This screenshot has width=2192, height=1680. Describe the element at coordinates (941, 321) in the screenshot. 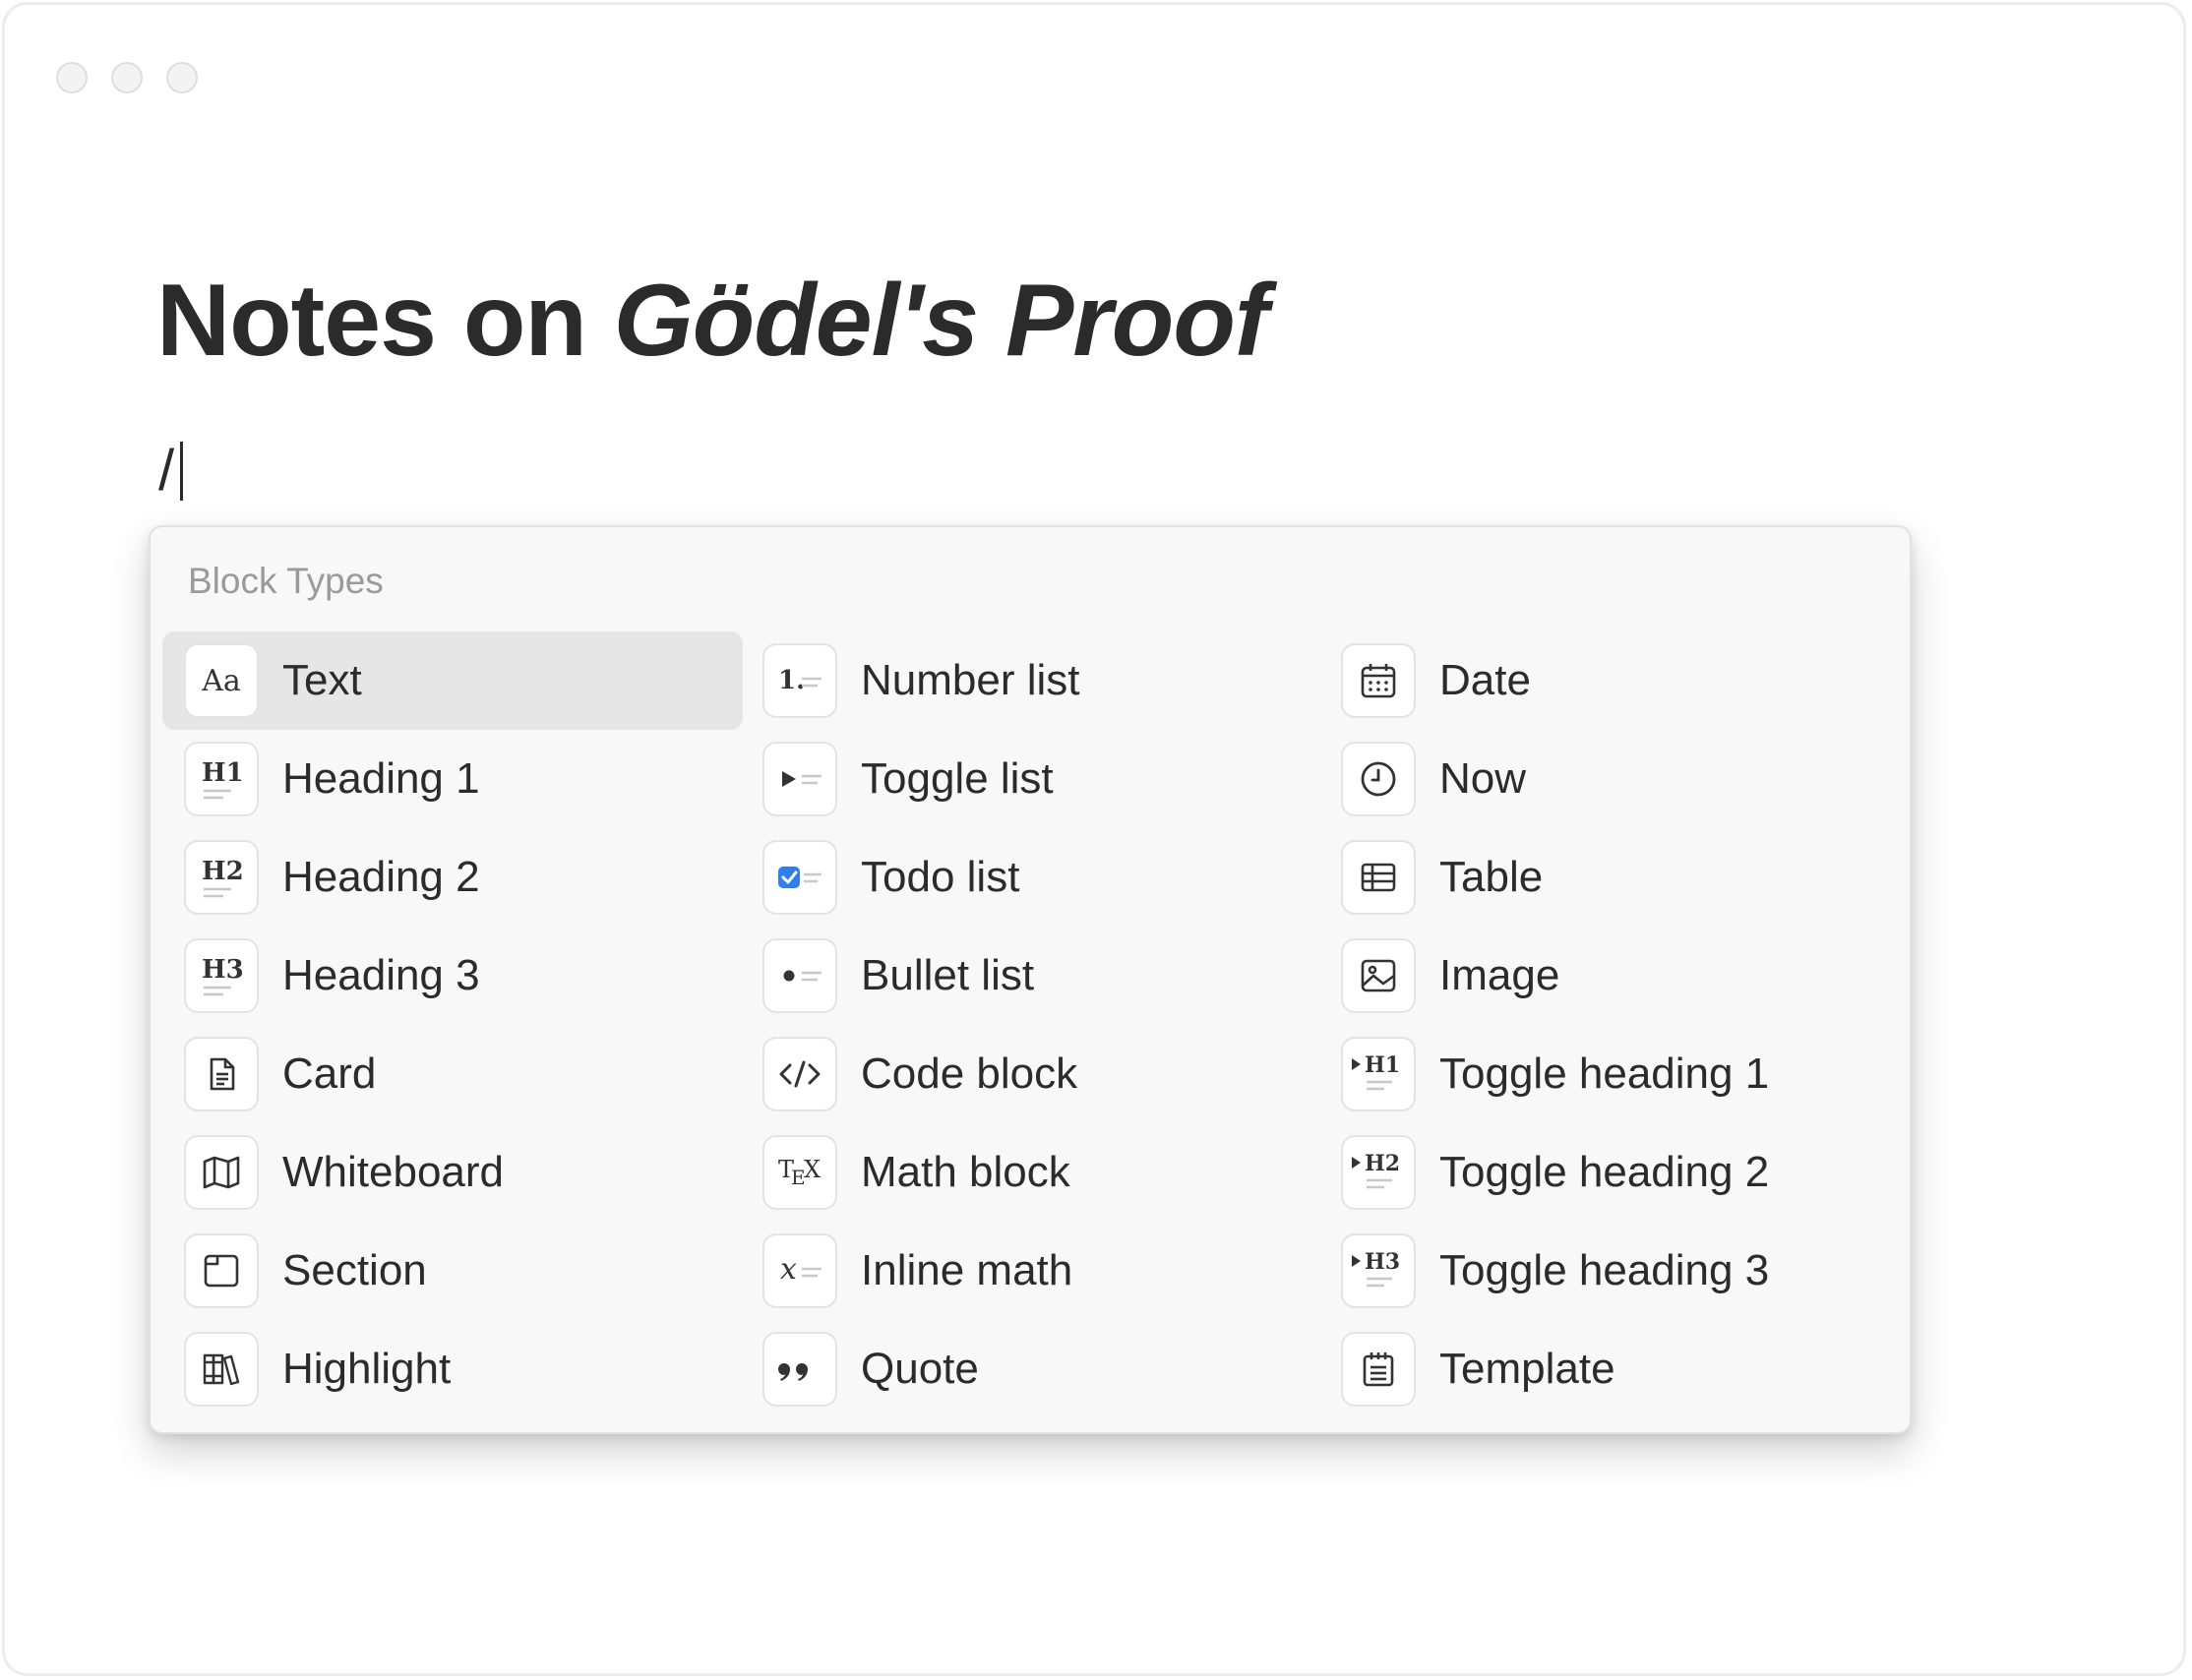

I see `page-title-italic: Gödel's Proof` at that location.